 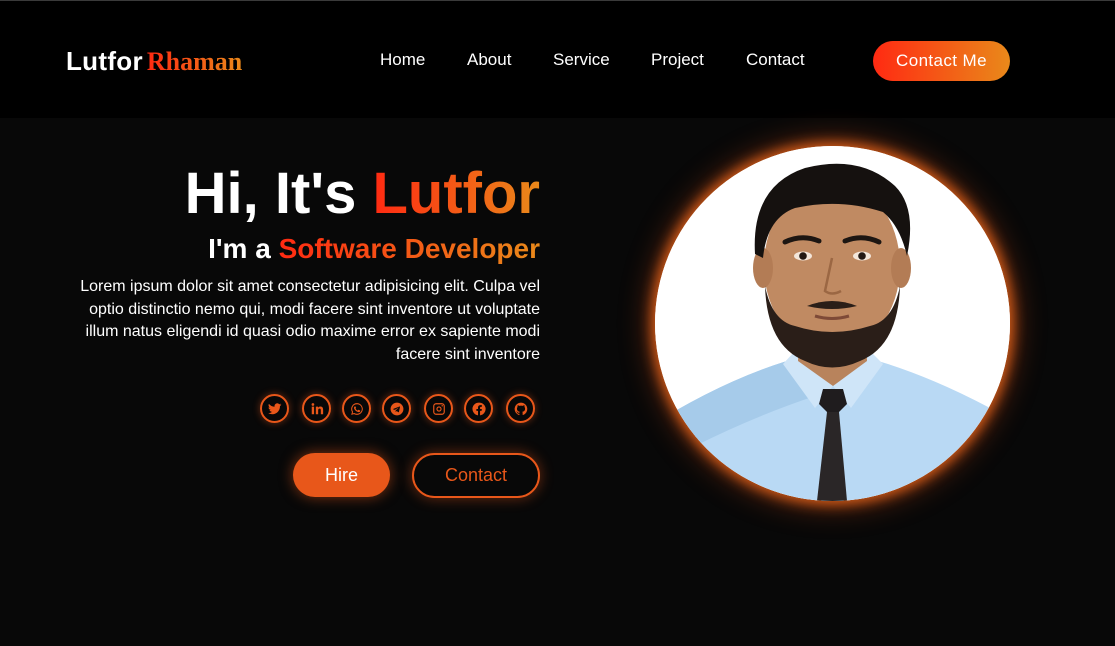 What do you see at coordinates (243, 248) in the screenshot?
I see `role-prefix: I'm a` at bounding box center [243, 248].